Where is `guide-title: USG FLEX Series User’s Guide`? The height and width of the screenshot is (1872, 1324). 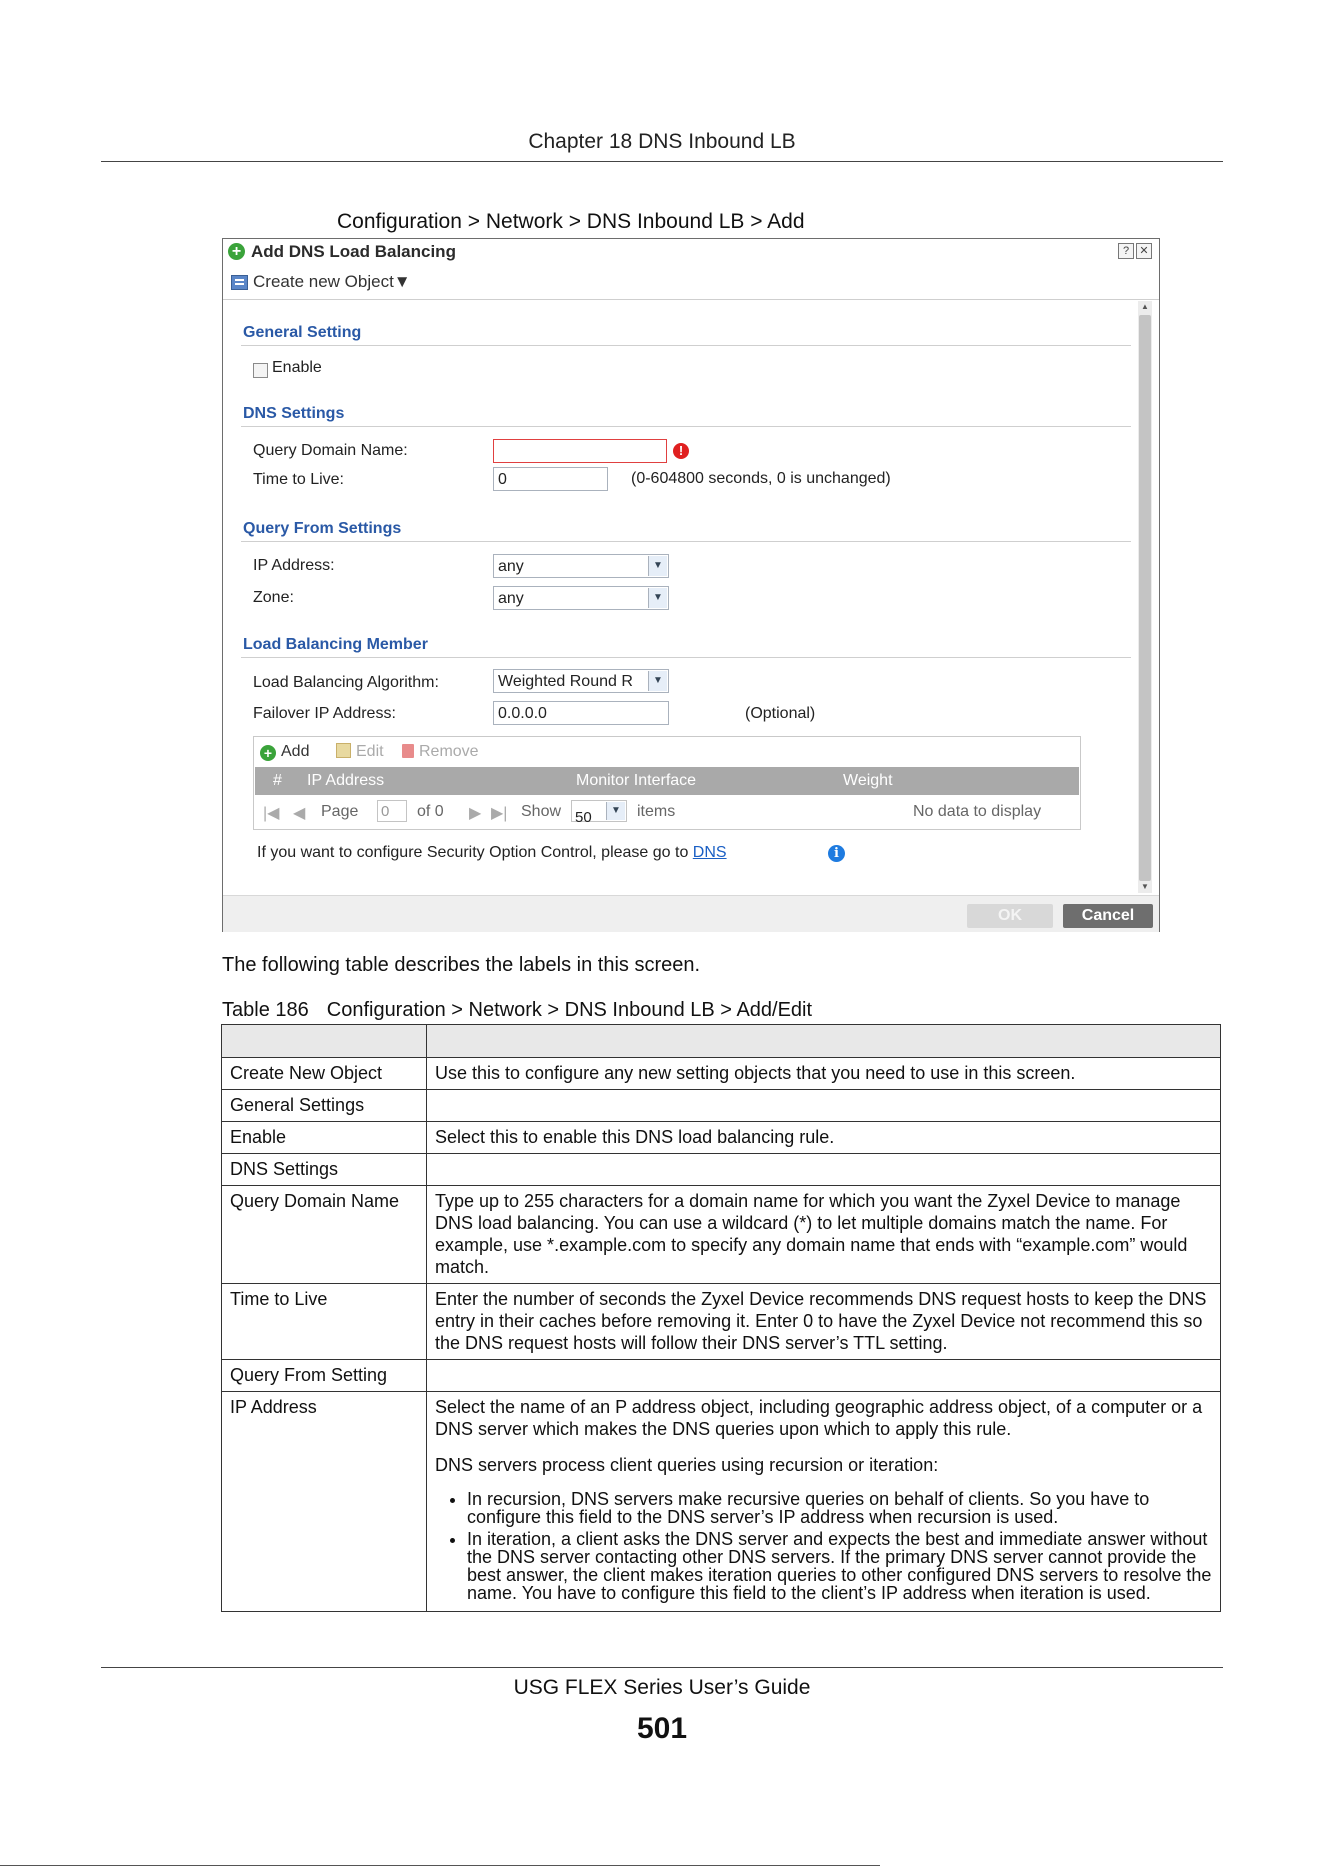 guide-title: USG FLEX Series User’s Guide is located at coordinates (662, 1687).